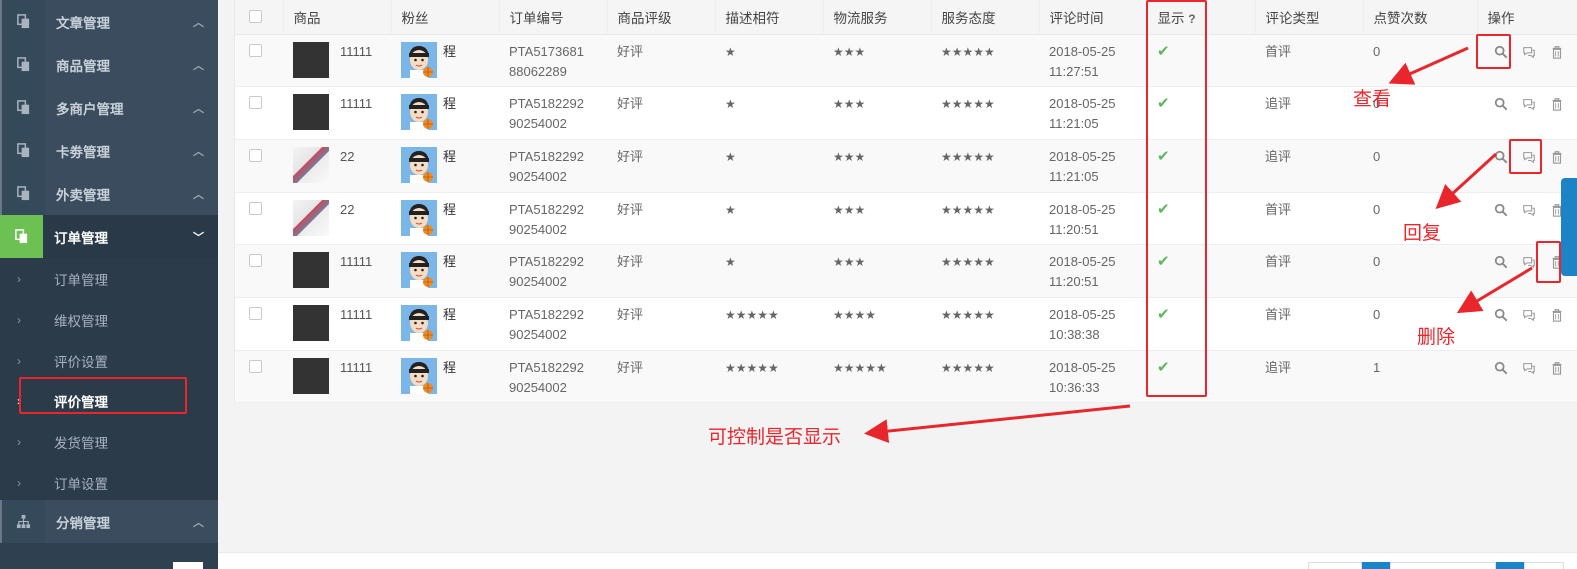 The width and height of the screenshot is (1577, 569). Describe the element at coordinates (109, 278) in the screenshot. I see `submenu-order-manage: › 订单管理` at that location.